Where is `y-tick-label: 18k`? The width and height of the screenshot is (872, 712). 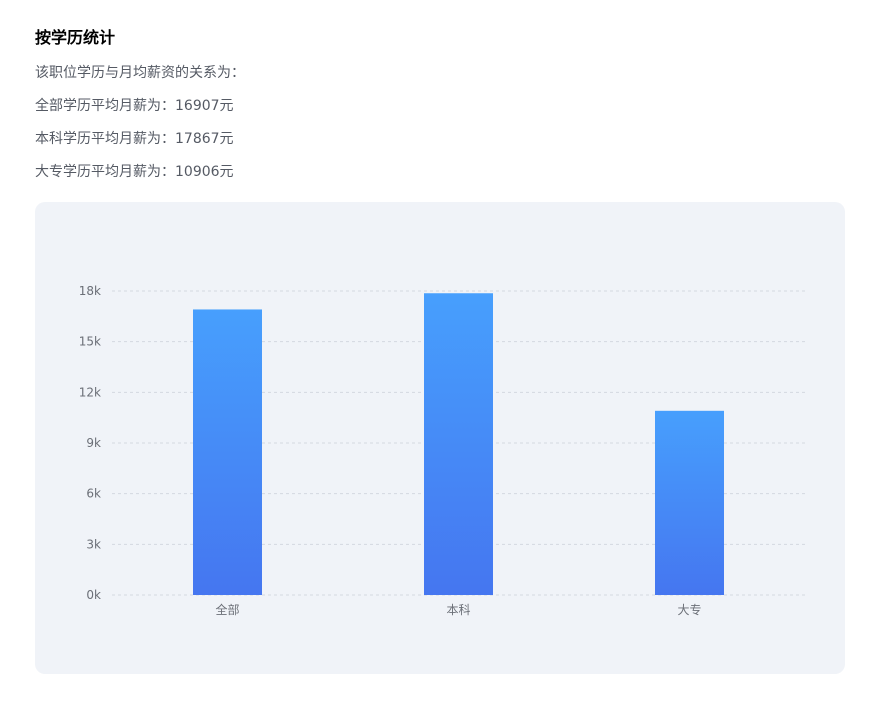 y-tick-label: 18k is located at coordinates (90, 291).